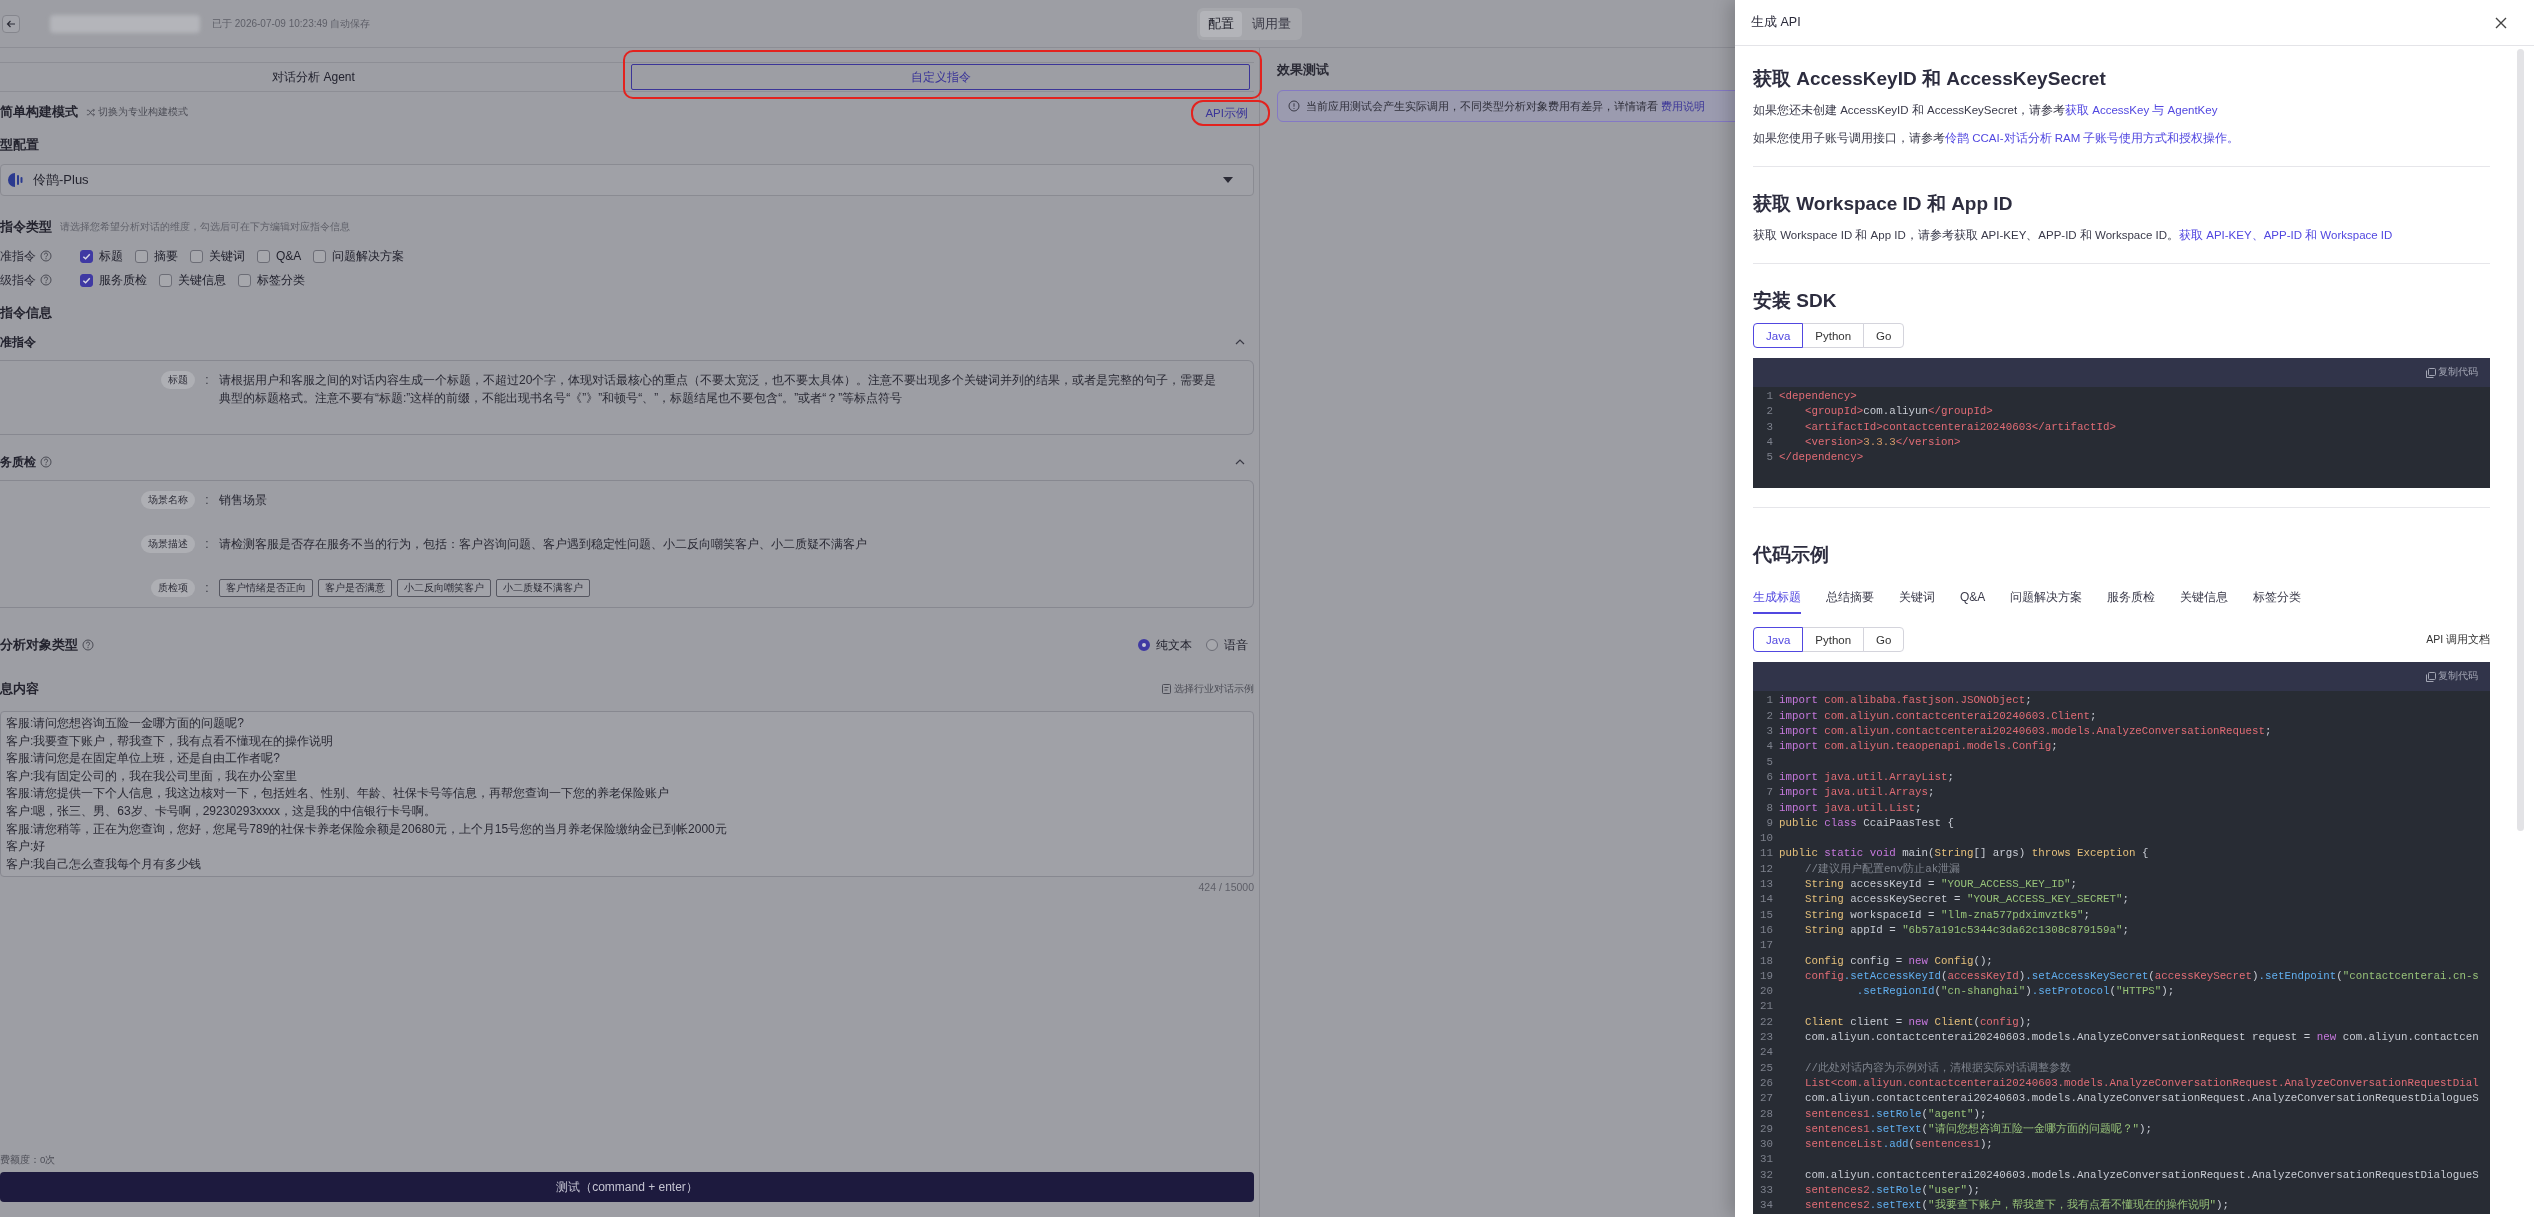  What do you see at coordinates (289, 256) in the screenshot?
I see `checkbox-label: Q&A` at bounding box center [289, 256].